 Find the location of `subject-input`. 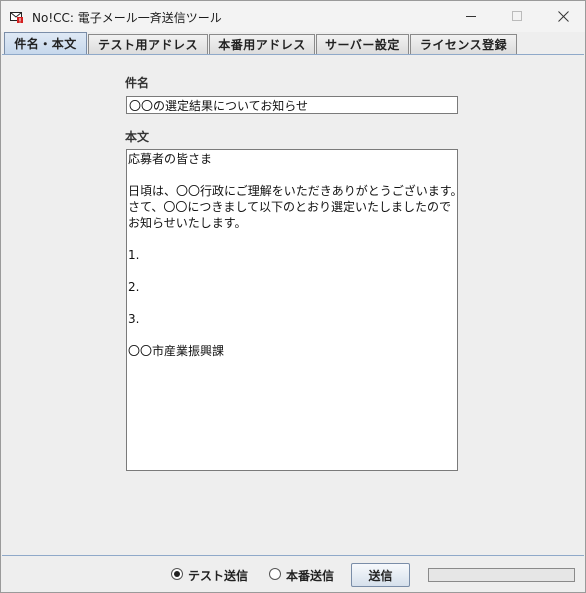

subject-input is located at coordinates (292, 105).